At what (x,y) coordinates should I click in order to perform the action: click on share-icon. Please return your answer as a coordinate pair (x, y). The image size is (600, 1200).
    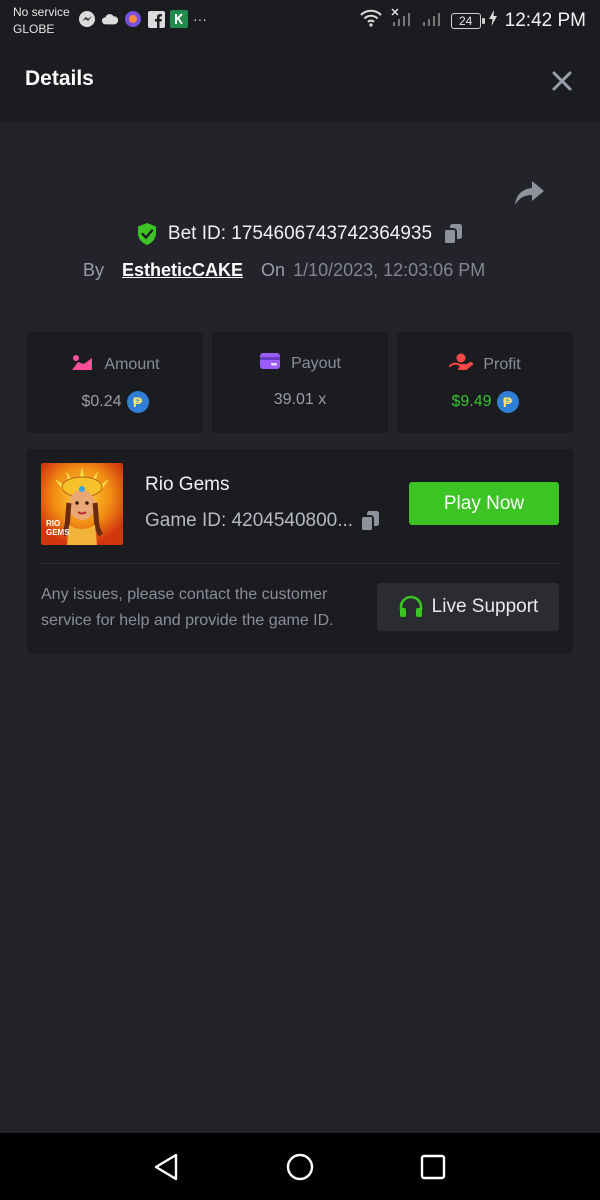
    Looking at the image, I should click on (529, 193).